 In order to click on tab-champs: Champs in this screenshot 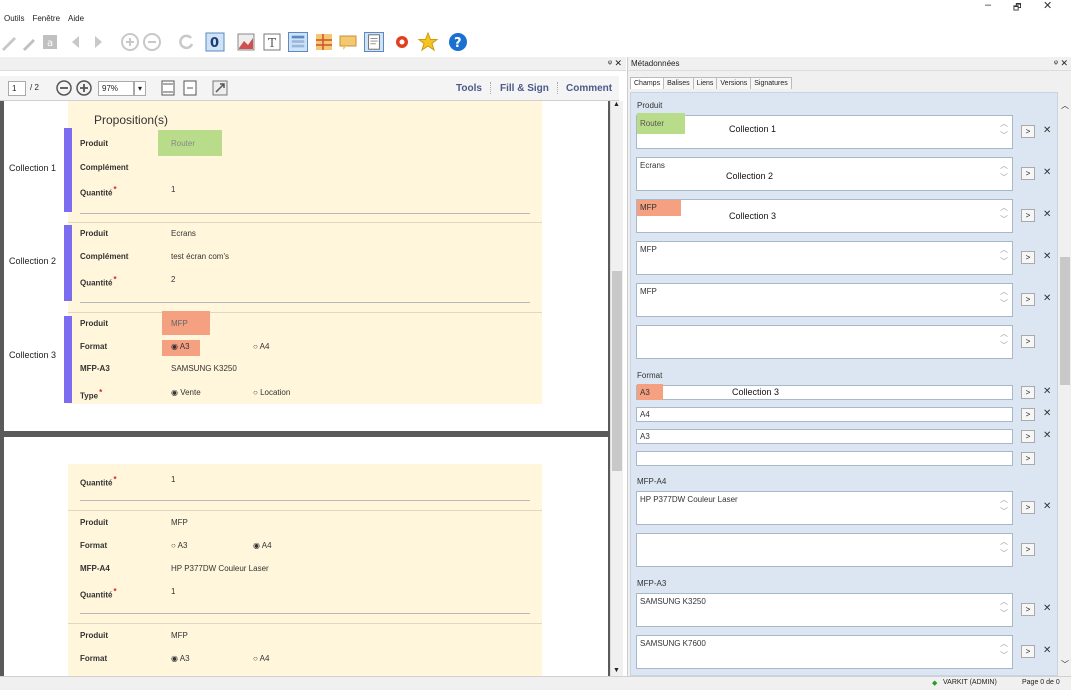, I will do `click(647, 83)`.